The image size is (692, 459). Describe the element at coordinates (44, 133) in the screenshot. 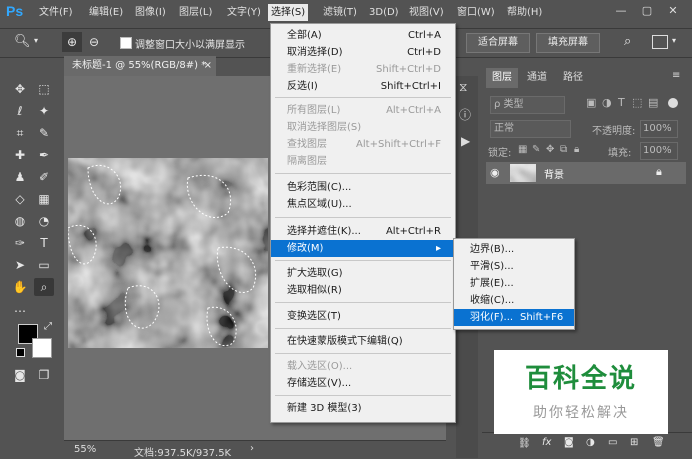

I see `eyedropper-icon: ✎` at that location.